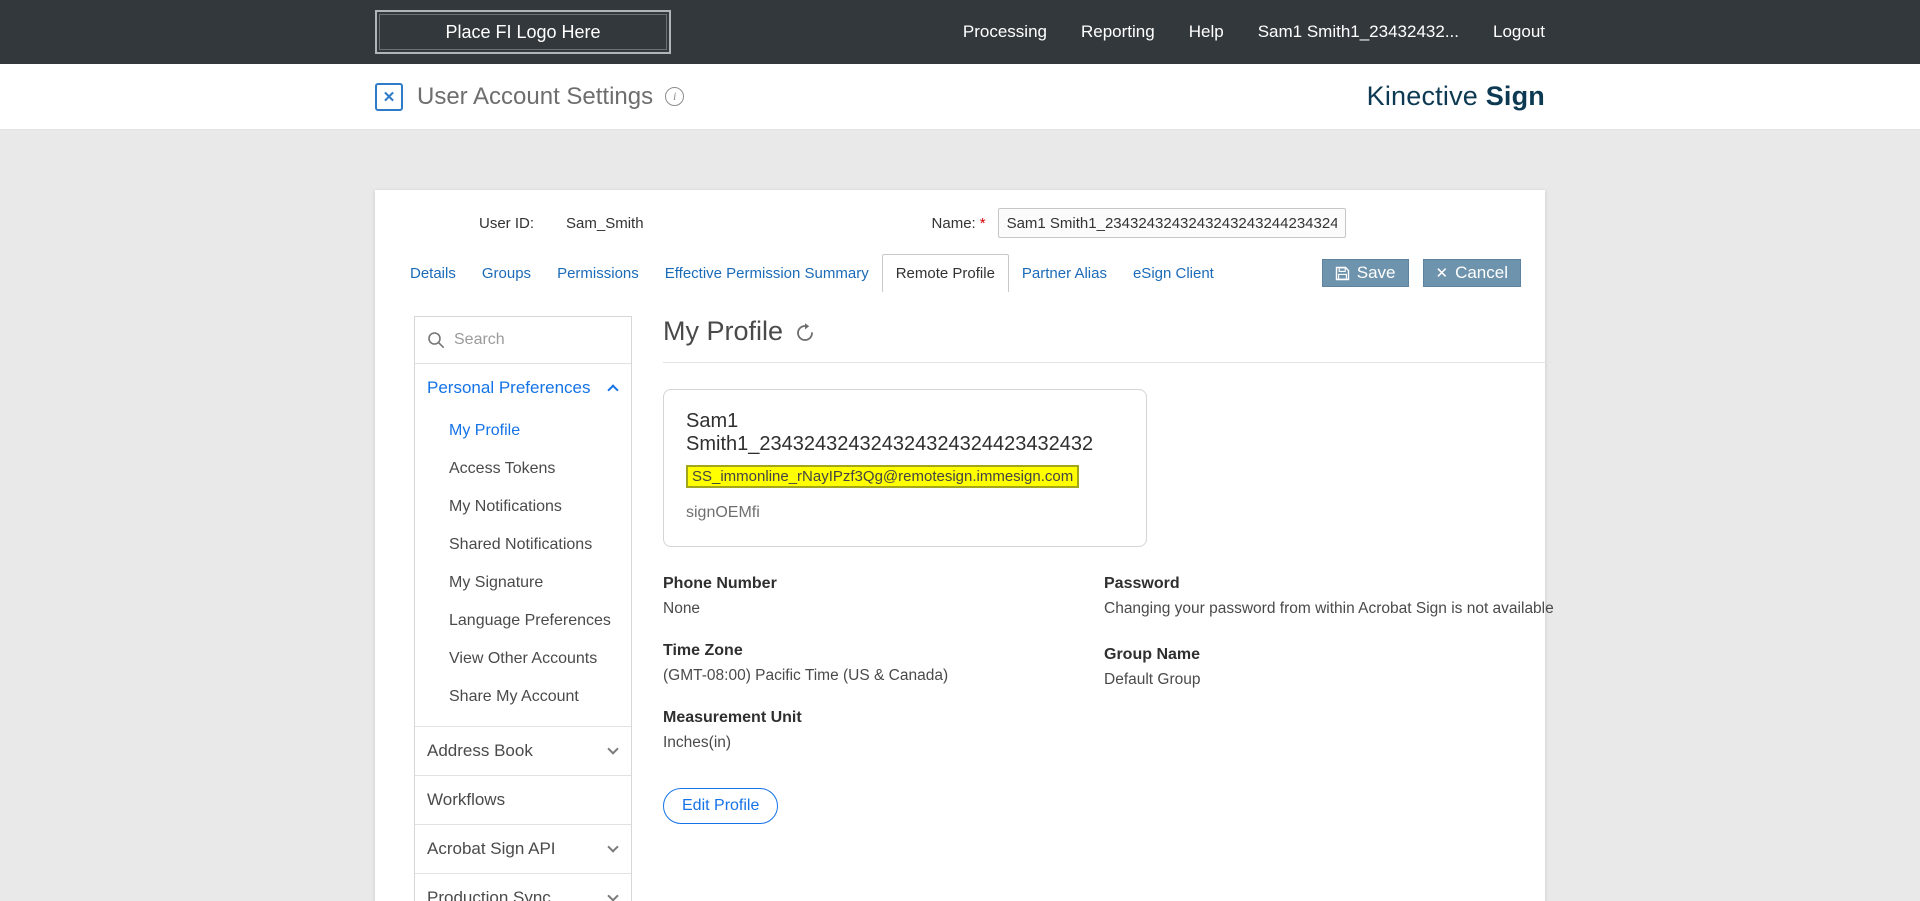 Image resolution: width=1920 pixels, height=901 pixels. I want to click on my-profile-heading: My Profile, so click(723, 331).